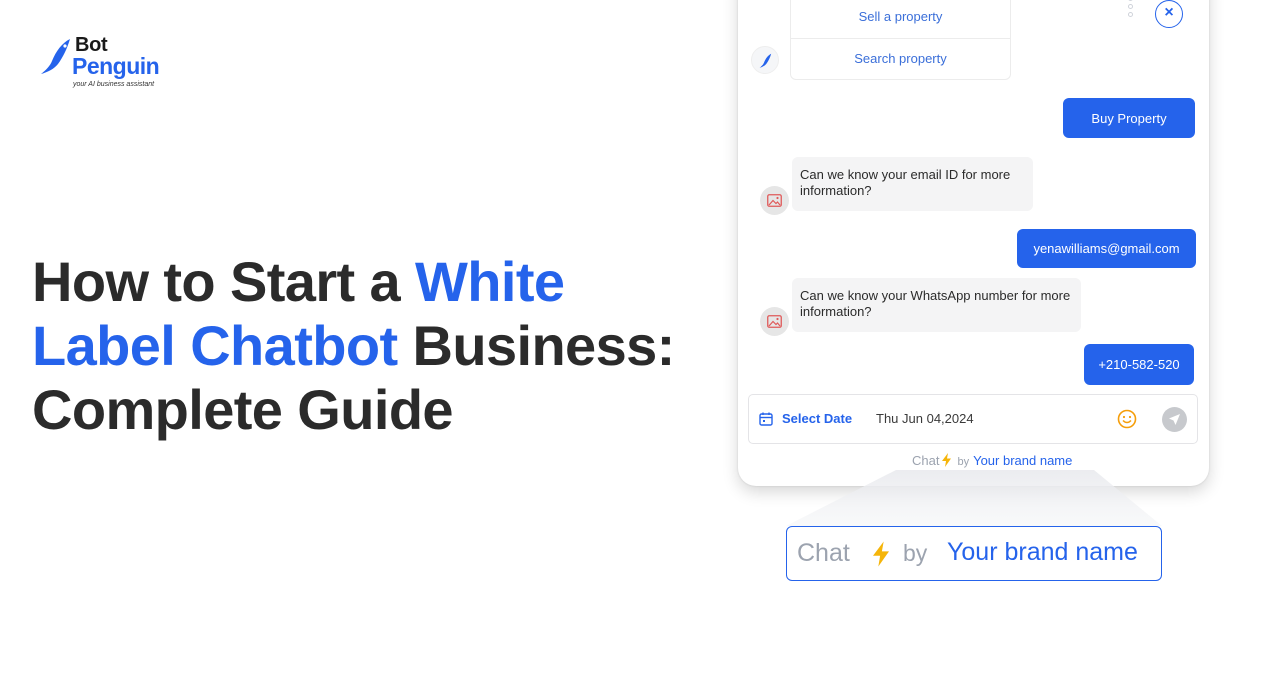  I want to click on user-message-email: yenawilliams@gmail.com, so click(1106, 248).